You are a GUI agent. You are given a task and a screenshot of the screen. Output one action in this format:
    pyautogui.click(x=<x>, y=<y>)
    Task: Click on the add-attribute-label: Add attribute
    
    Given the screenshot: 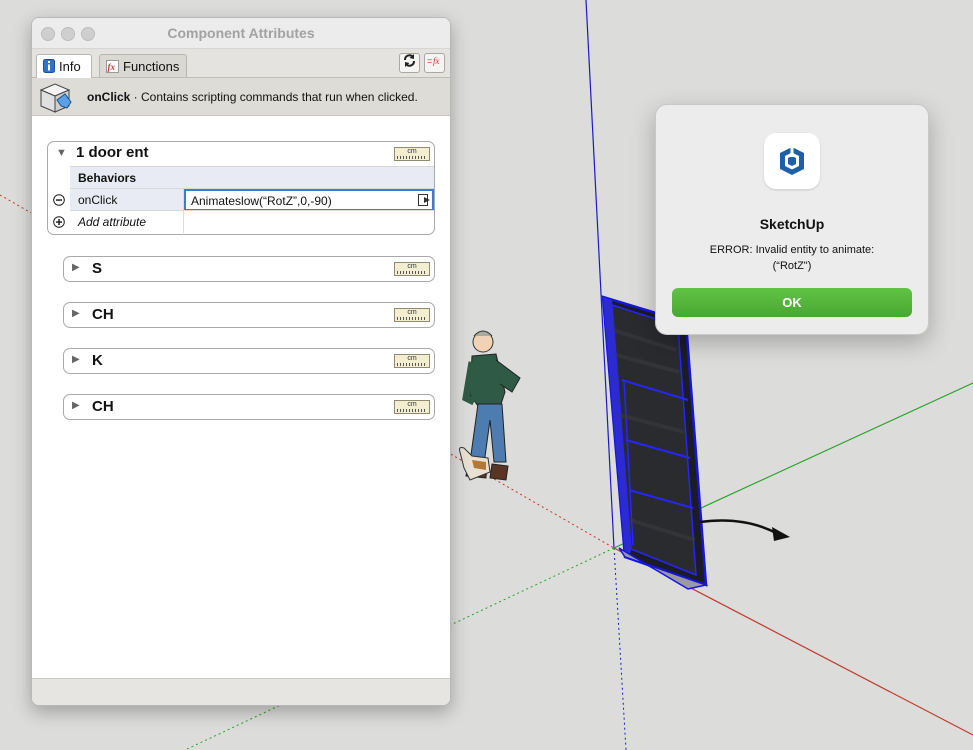 What is the action you would take?
    pyautogui.click(x=127, y=222)
    